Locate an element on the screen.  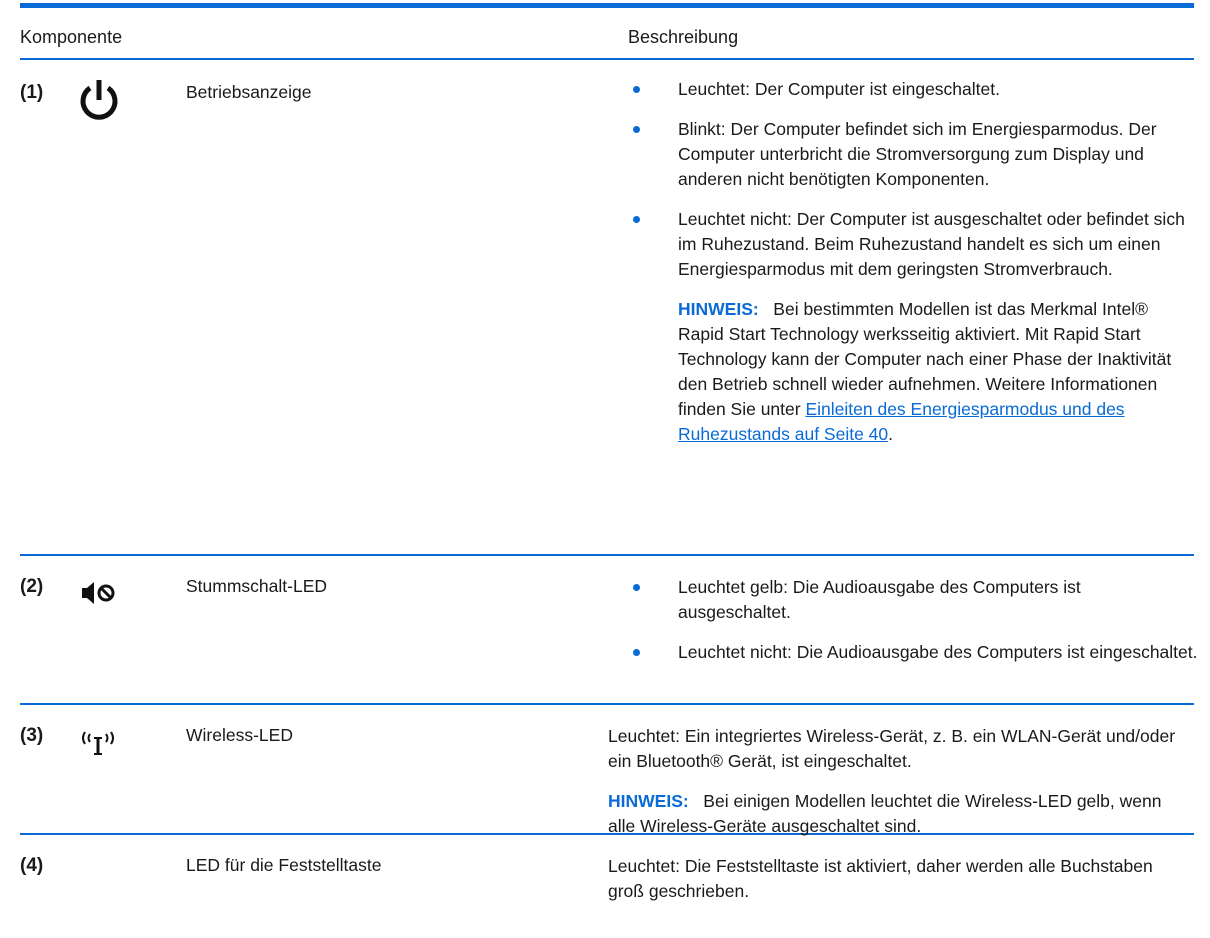
component-name: LED für die Feststelltaste is located at coordinates (284, 865).